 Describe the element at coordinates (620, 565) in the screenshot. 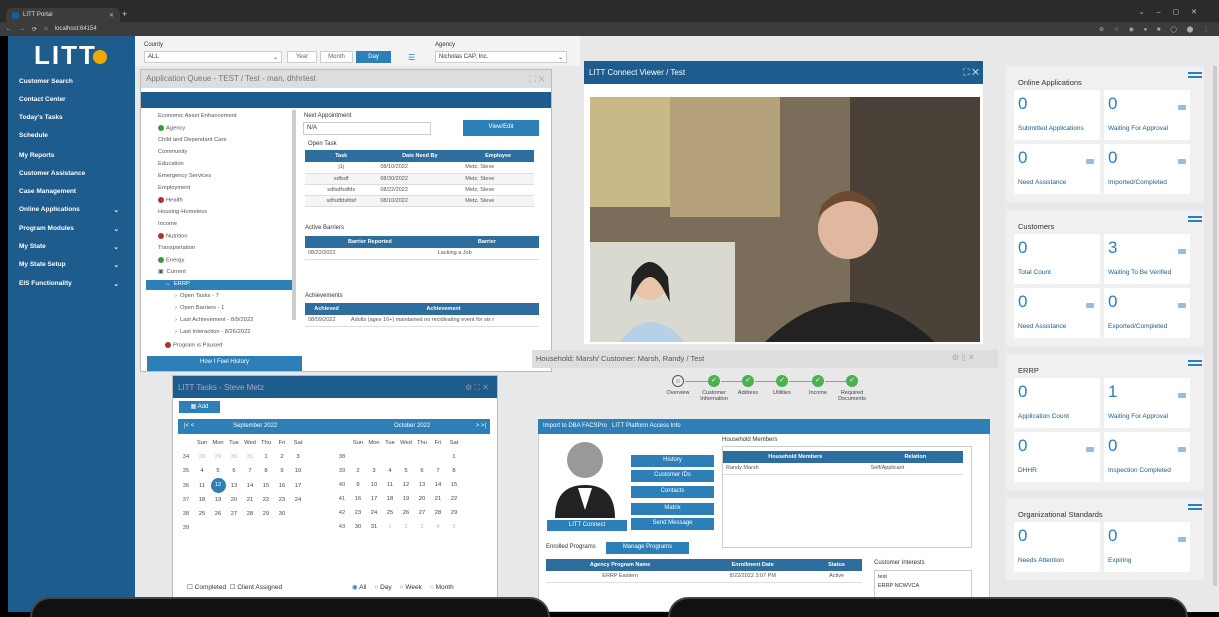

I see `column-header: Agency Program Name` at that location.